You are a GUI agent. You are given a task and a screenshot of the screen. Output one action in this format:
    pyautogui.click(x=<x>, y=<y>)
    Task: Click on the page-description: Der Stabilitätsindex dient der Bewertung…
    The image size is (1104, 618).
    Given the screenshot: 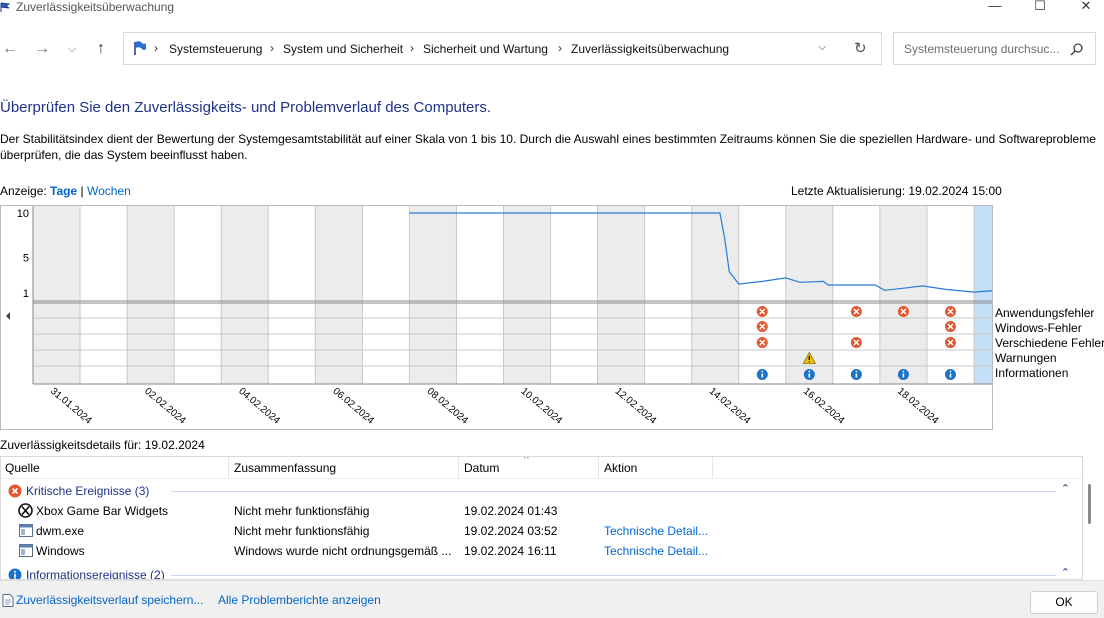 What is the action you would take?
    pyautogui.click(x=548, y=147)
    